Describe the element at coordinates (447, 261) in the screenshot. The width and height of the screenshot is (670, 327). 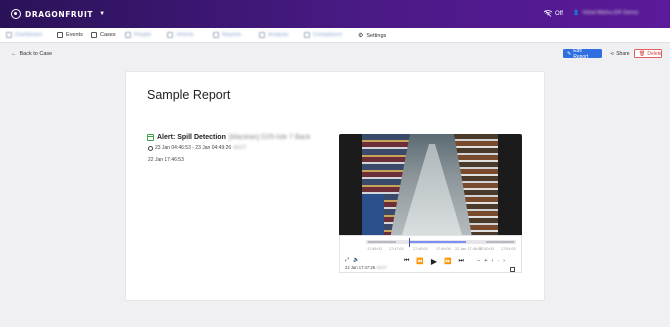
I see `fast-forward-icon: ⏩` at that location.